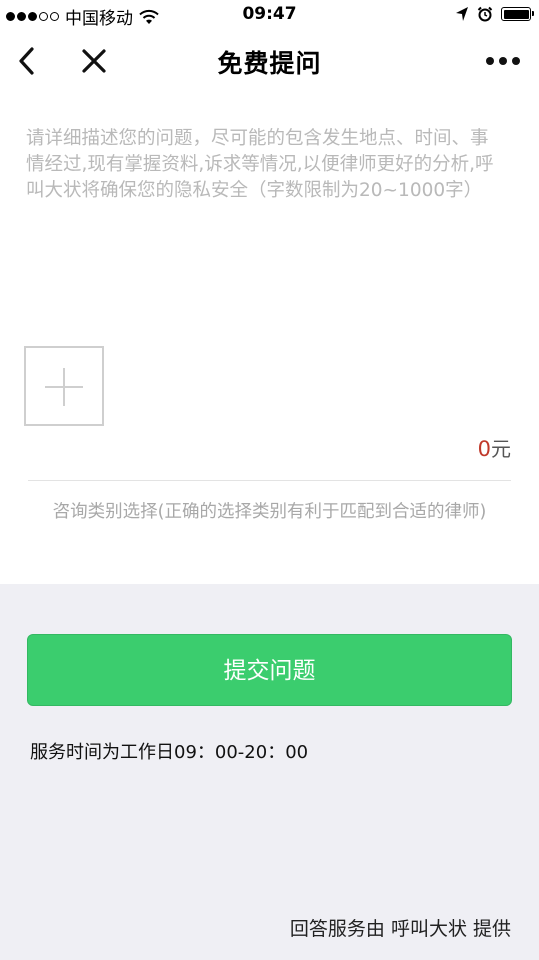  What do you see at coordinates (269, 15) in the screenshot?
I see `status-bar: 中国移动 09:47` at bounding box center [269, 15].